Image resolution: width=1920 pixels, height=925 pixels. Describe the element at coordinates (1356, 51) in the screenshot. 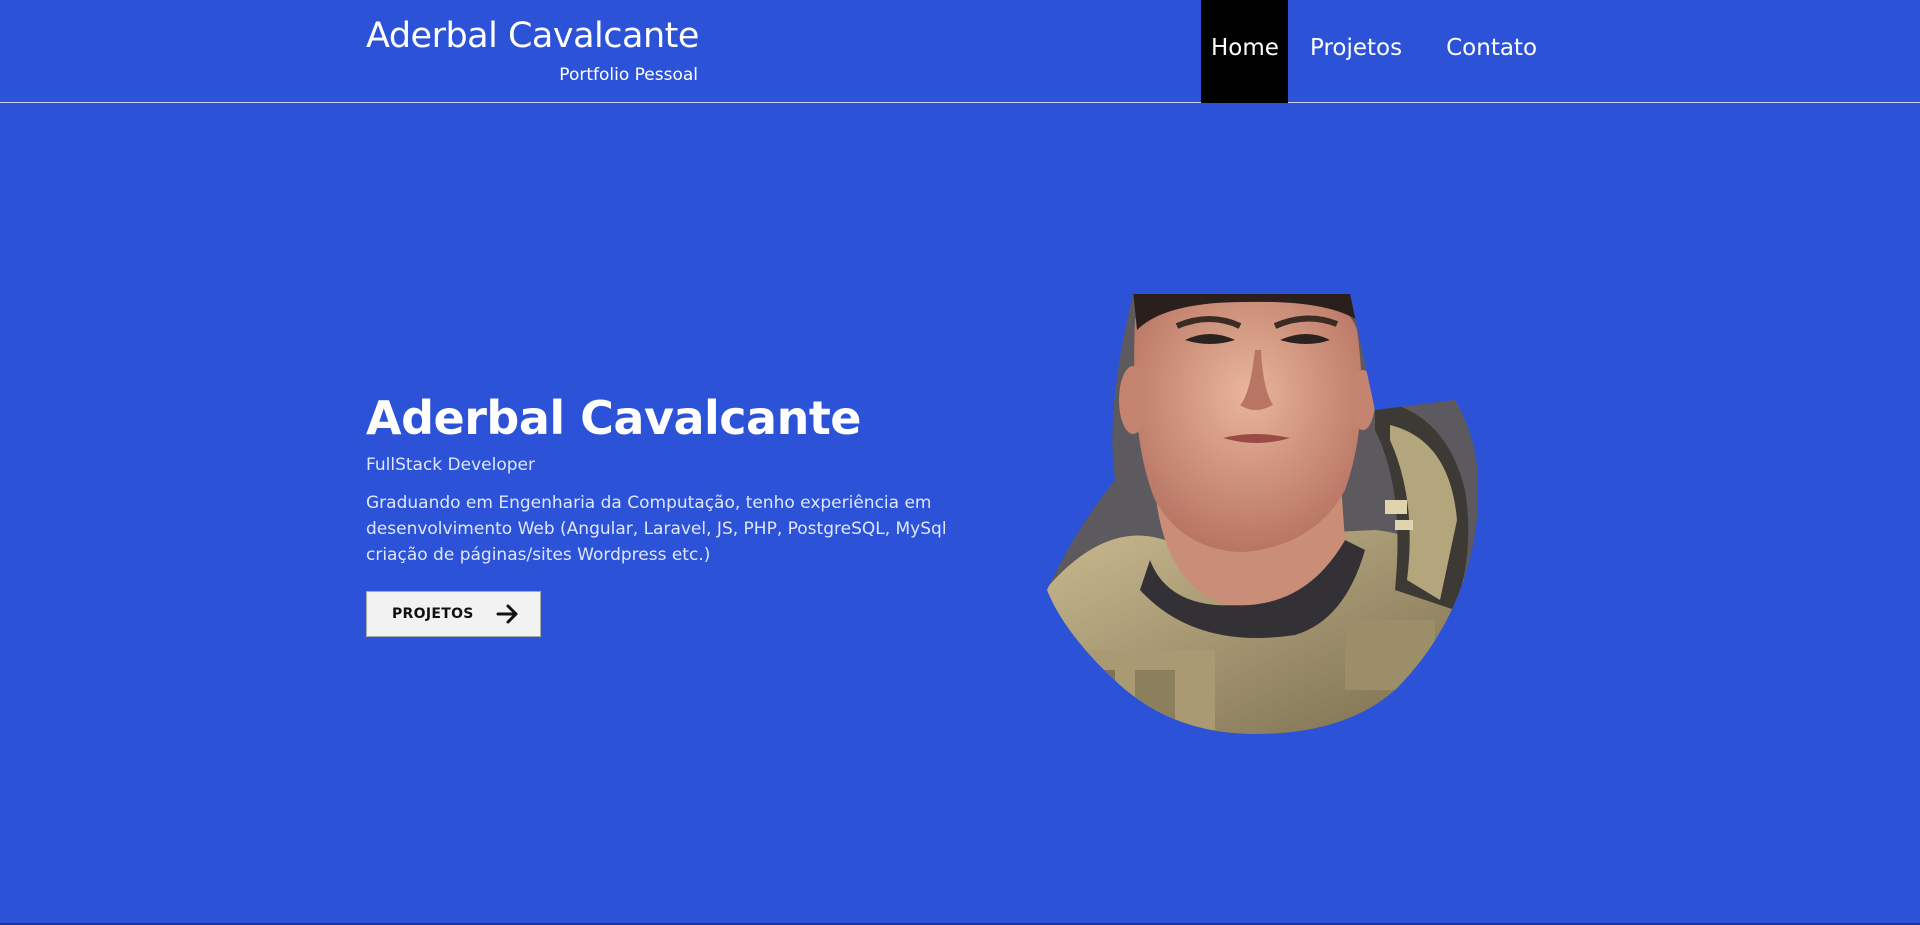

I see `nav-item-projetos: Projetos` at that location.